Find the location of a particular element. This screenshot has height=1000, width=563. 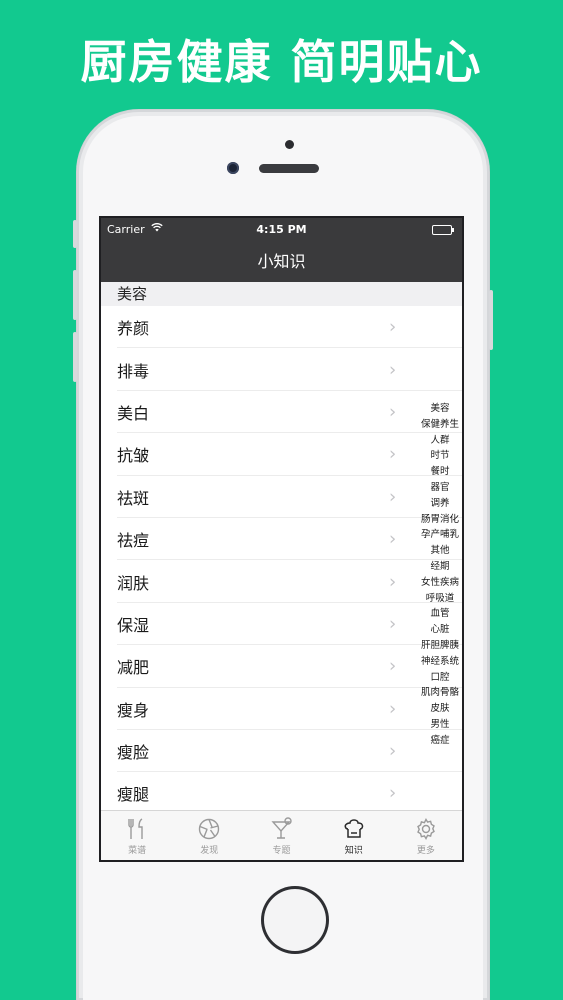

index-item: 器官 is located at coordinates (439, 488).